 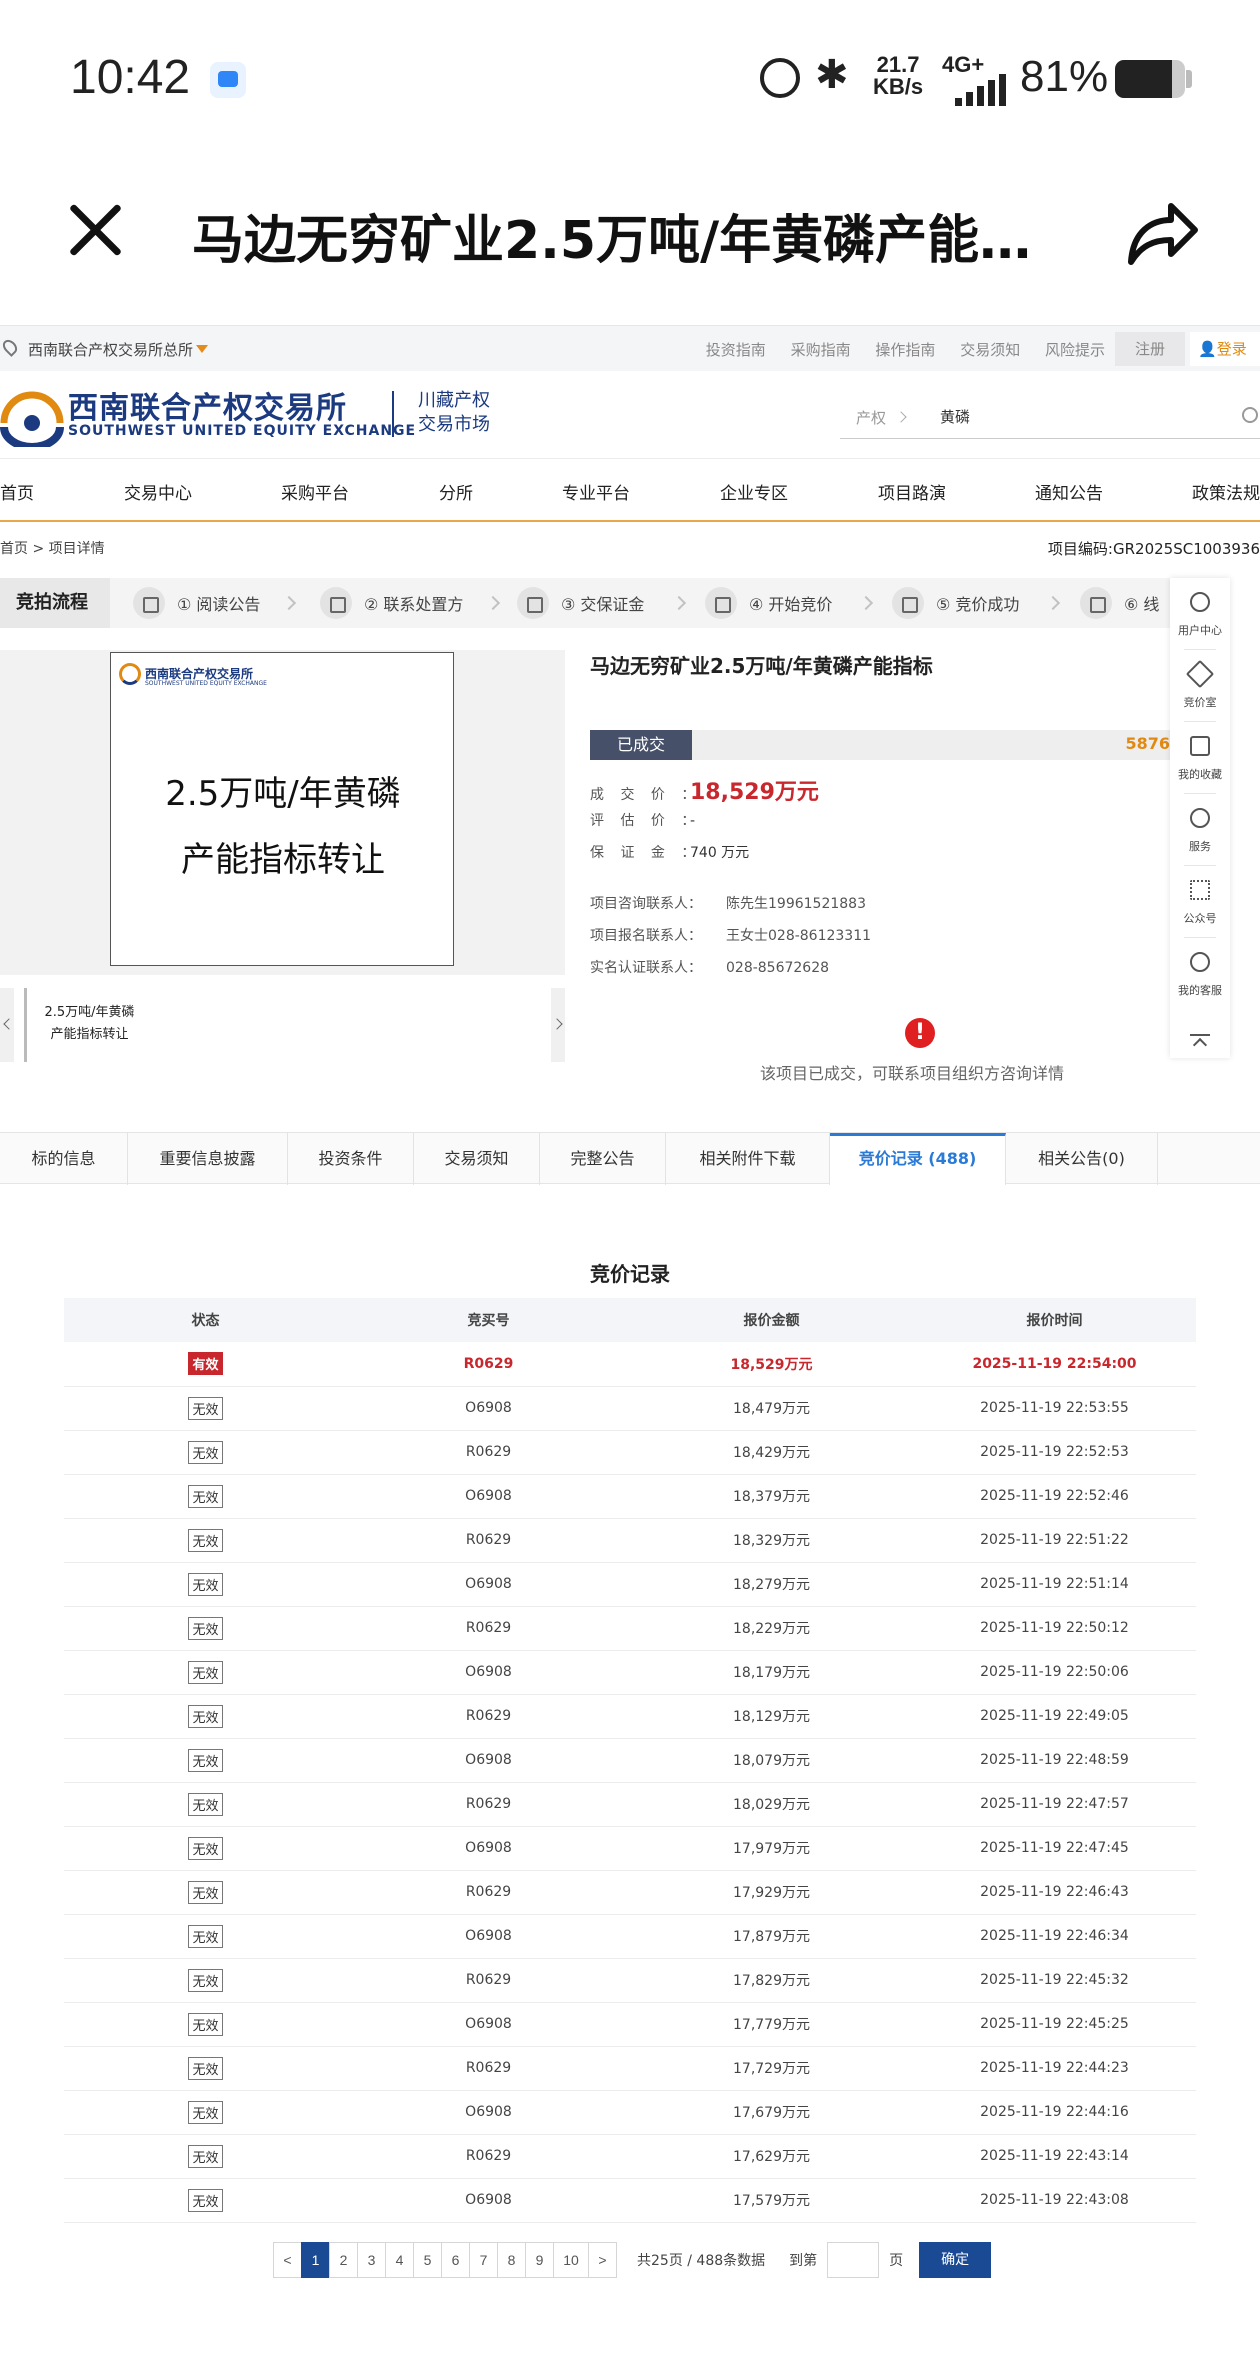 I want to click on bid-amount-cell: 17,729万元, so click(x=771, y=2068).